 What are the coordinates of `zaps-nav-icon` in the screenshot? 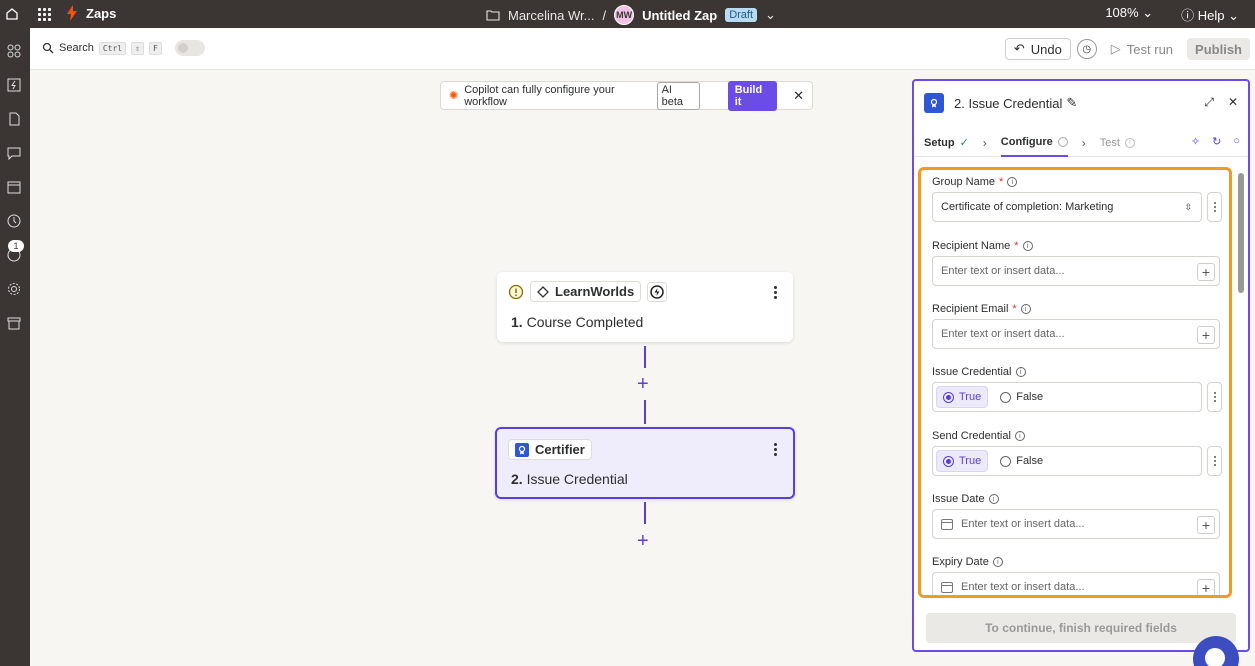 It's located at (14, 85).